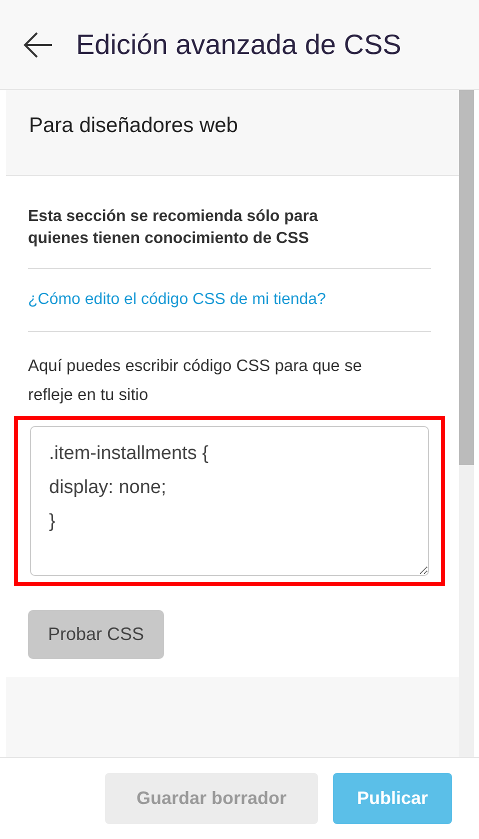  What do you see at coordinates (229, 501) in the screenshot?
I see `css-code-field: .item-installments { display: none; }` at bounding box center [229, 501].